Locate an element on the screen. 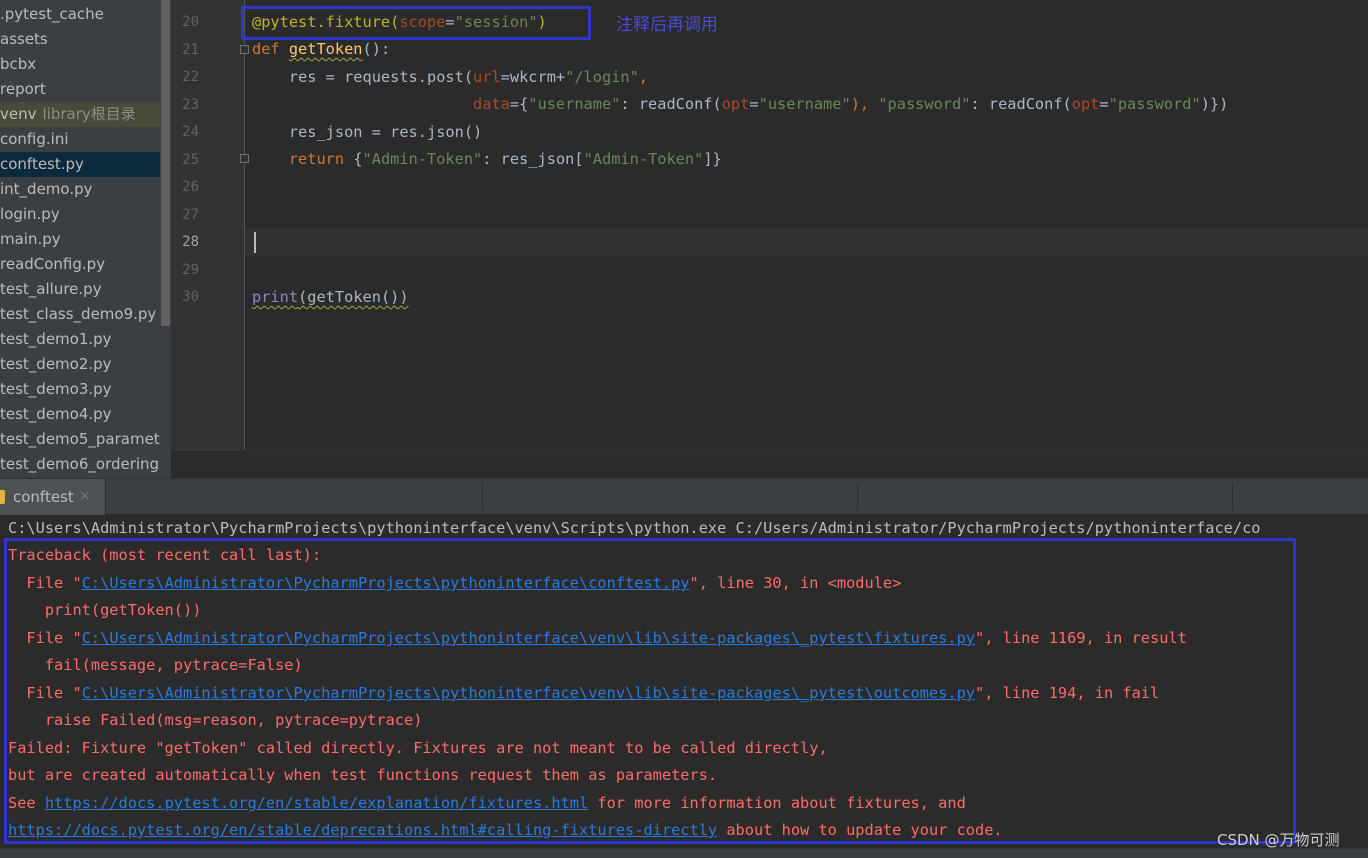  annotation-note: 注释后再调用 is located at coordinates (667, 25).